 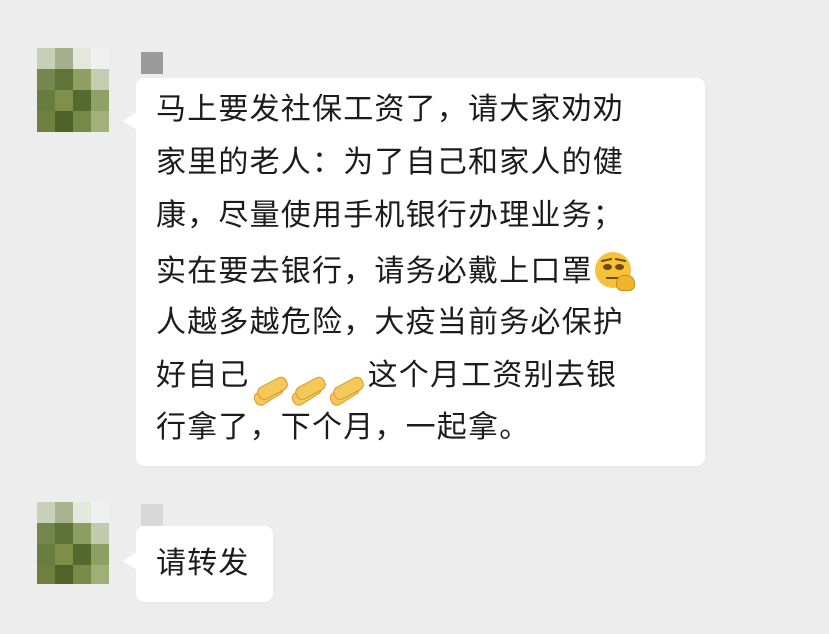 I want to click on message-line: 实在要去银行，请务必戴上口罩, so click(x=395, y=271).